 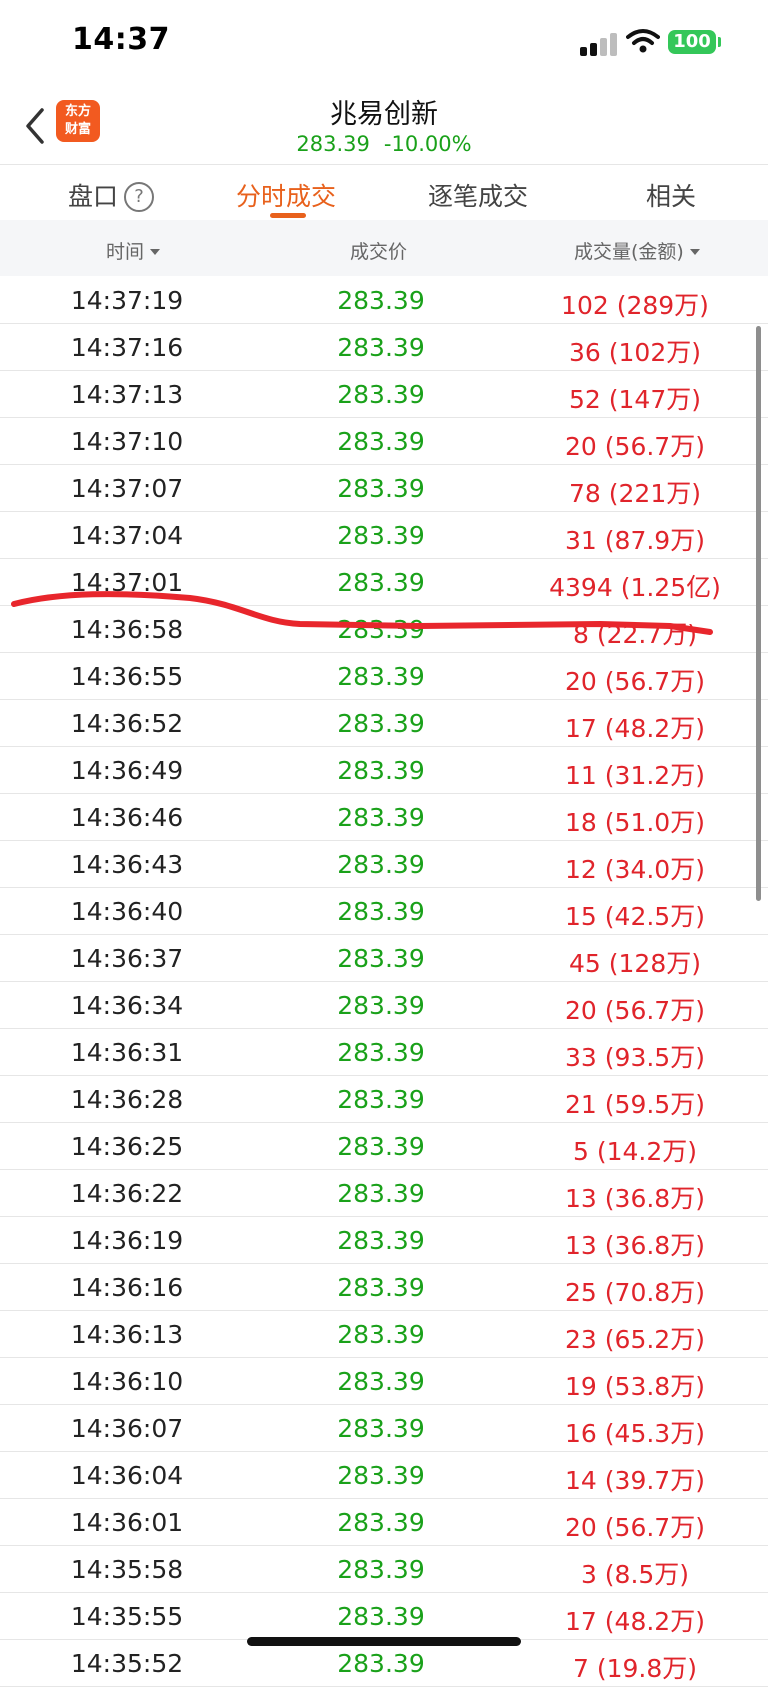 What do you see at coordinates (288, 215) in the screenshot?
I see `active-tab-indicator` at bounding box center [288, 215].